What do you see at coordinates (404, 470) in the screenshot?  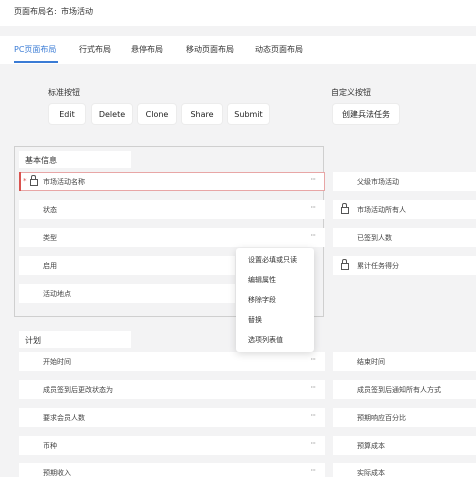 I see `field-actual-cost: 实际成本` at bounding box center [404, 470].